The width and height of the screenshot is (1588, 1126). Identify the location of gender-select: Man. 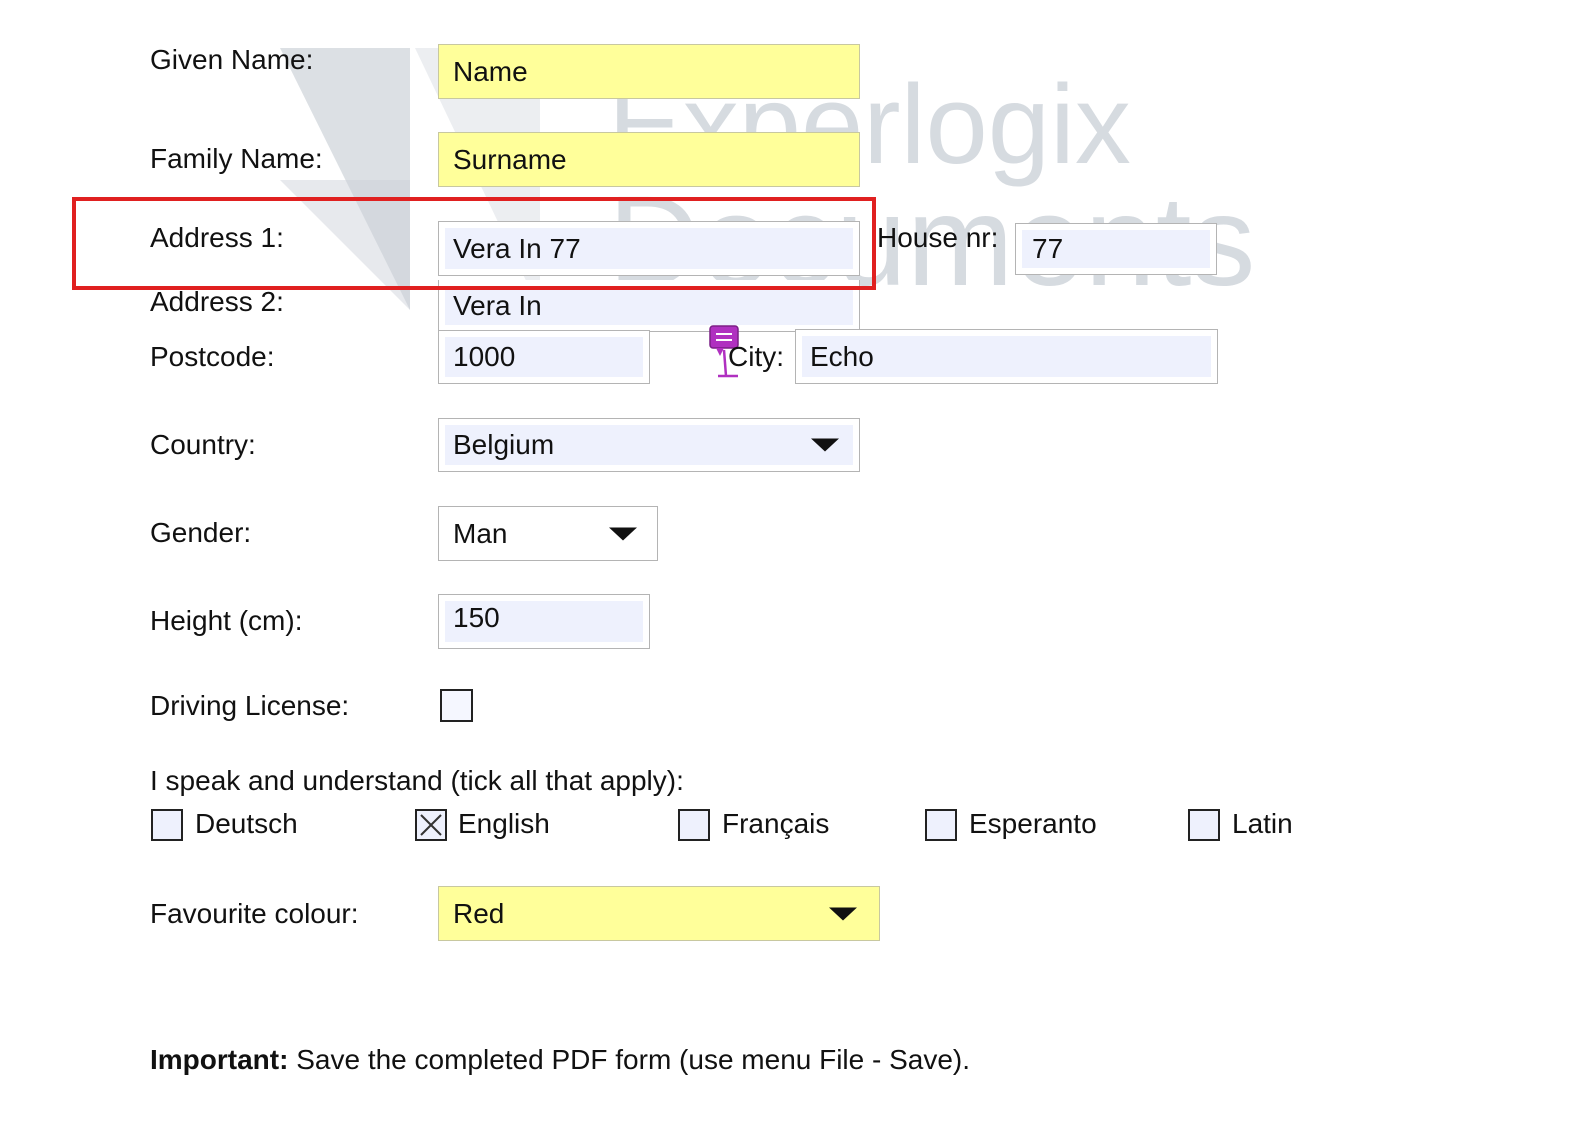
(548, 533).